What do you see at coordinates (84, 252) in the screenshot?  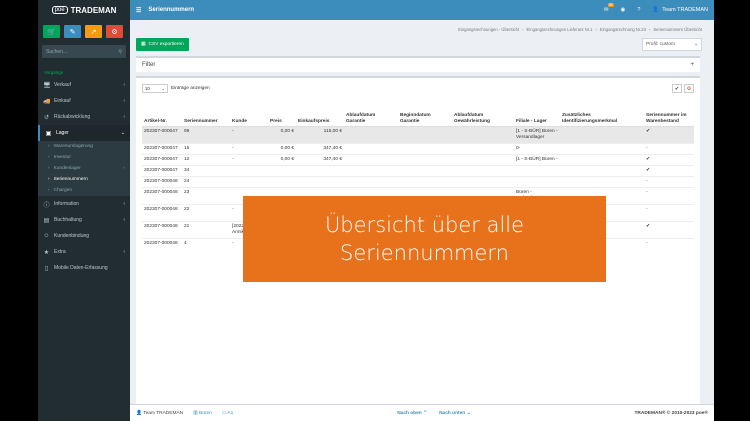 I see `sidebar-item-extra: ★ Extra ‹` at bounding box center [84, 252].